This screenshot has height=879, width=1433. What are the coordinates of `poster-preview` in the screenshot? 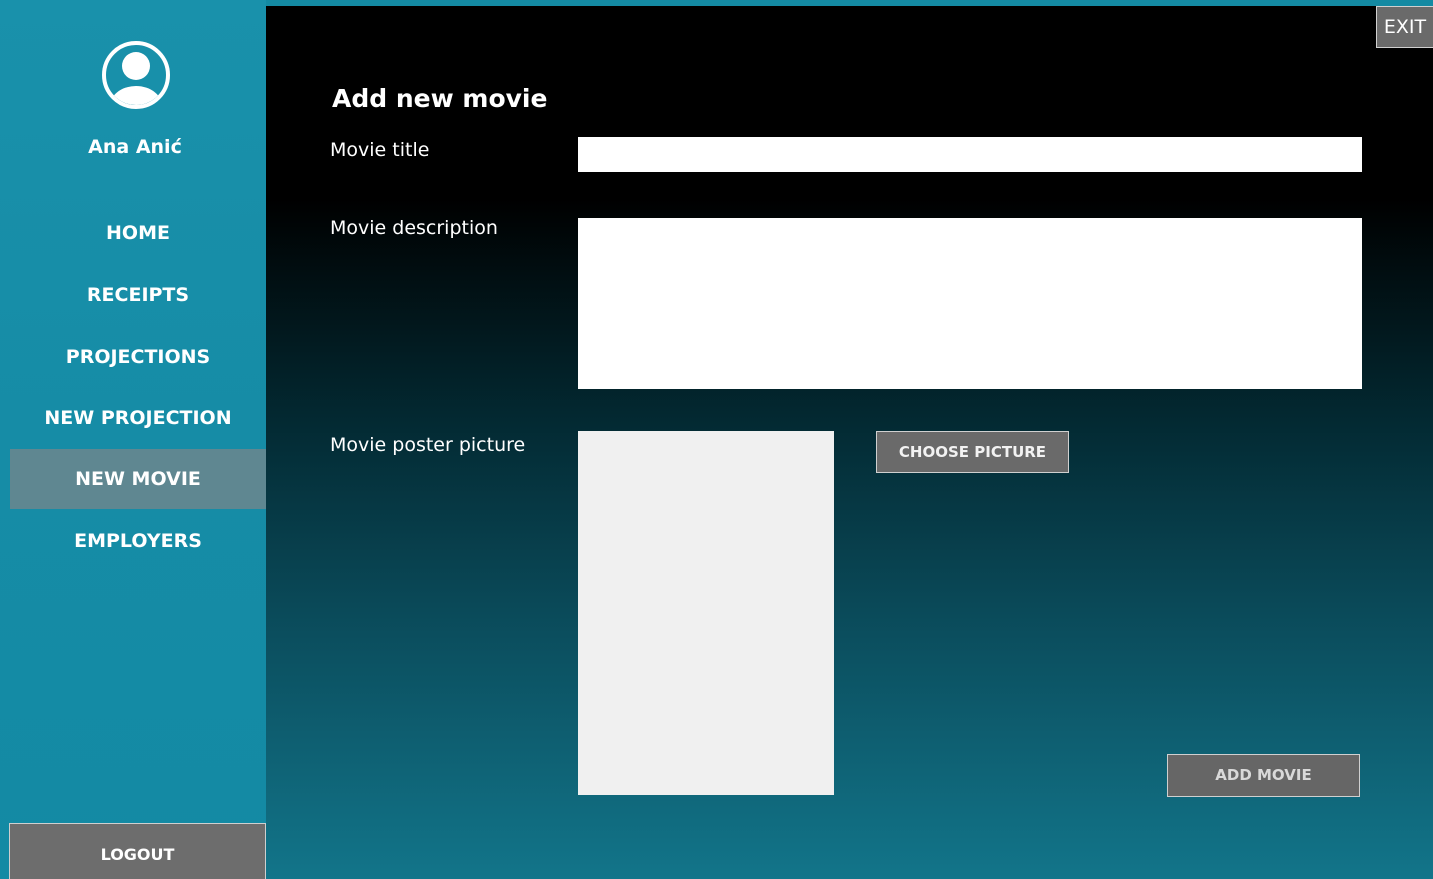 It's located at (706, 613).